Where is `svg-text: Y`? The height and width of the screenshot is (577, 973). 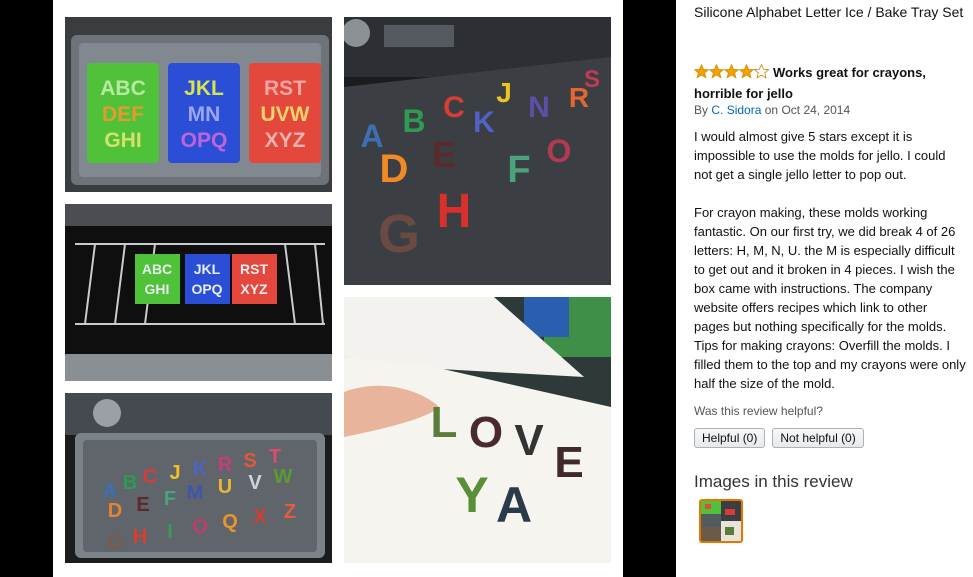 svg-text: Y is located at coordinates (471, 495).